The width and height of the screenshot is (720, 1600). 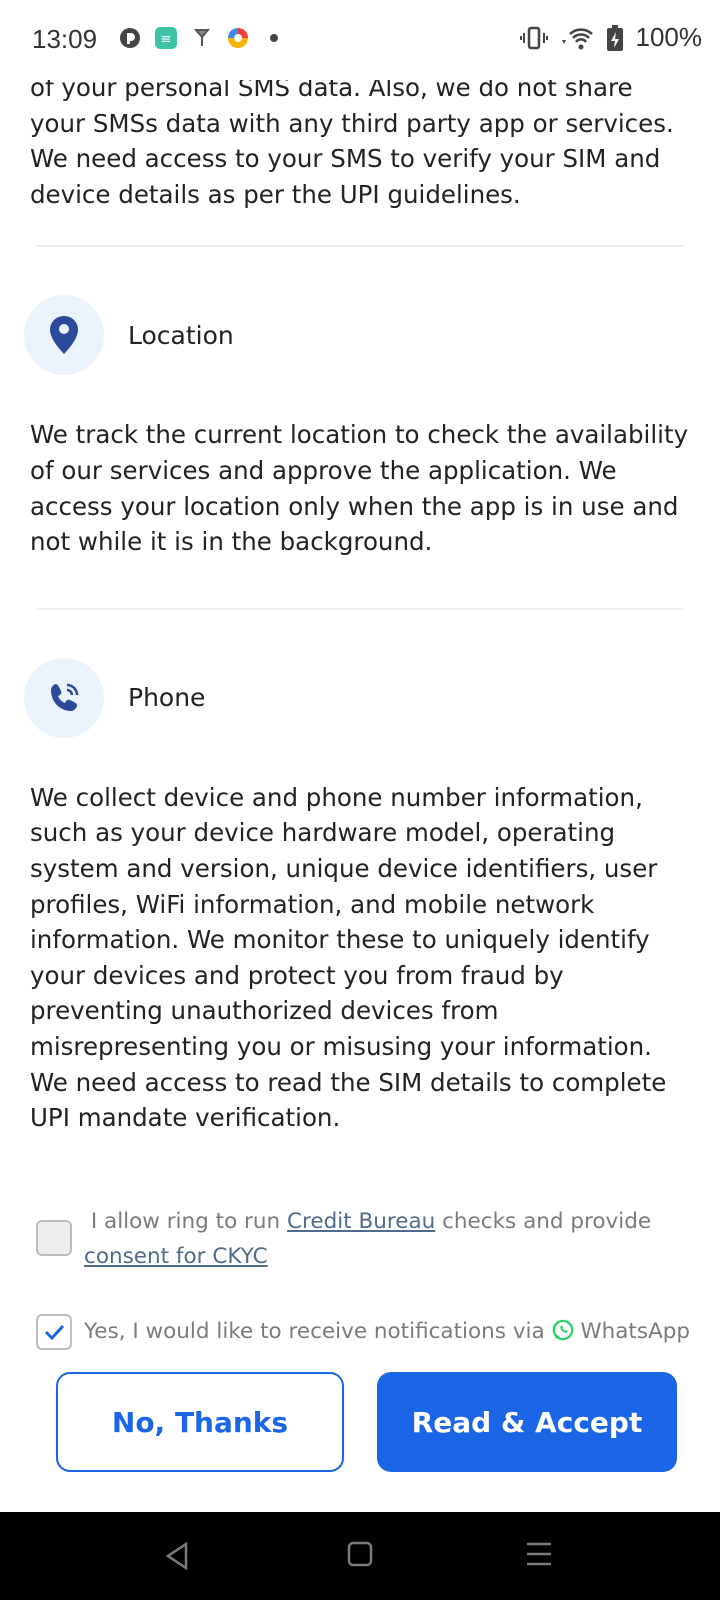 I want to click on credit-consent-prefix: I allow ring to run, so click(x=188, y=1221).